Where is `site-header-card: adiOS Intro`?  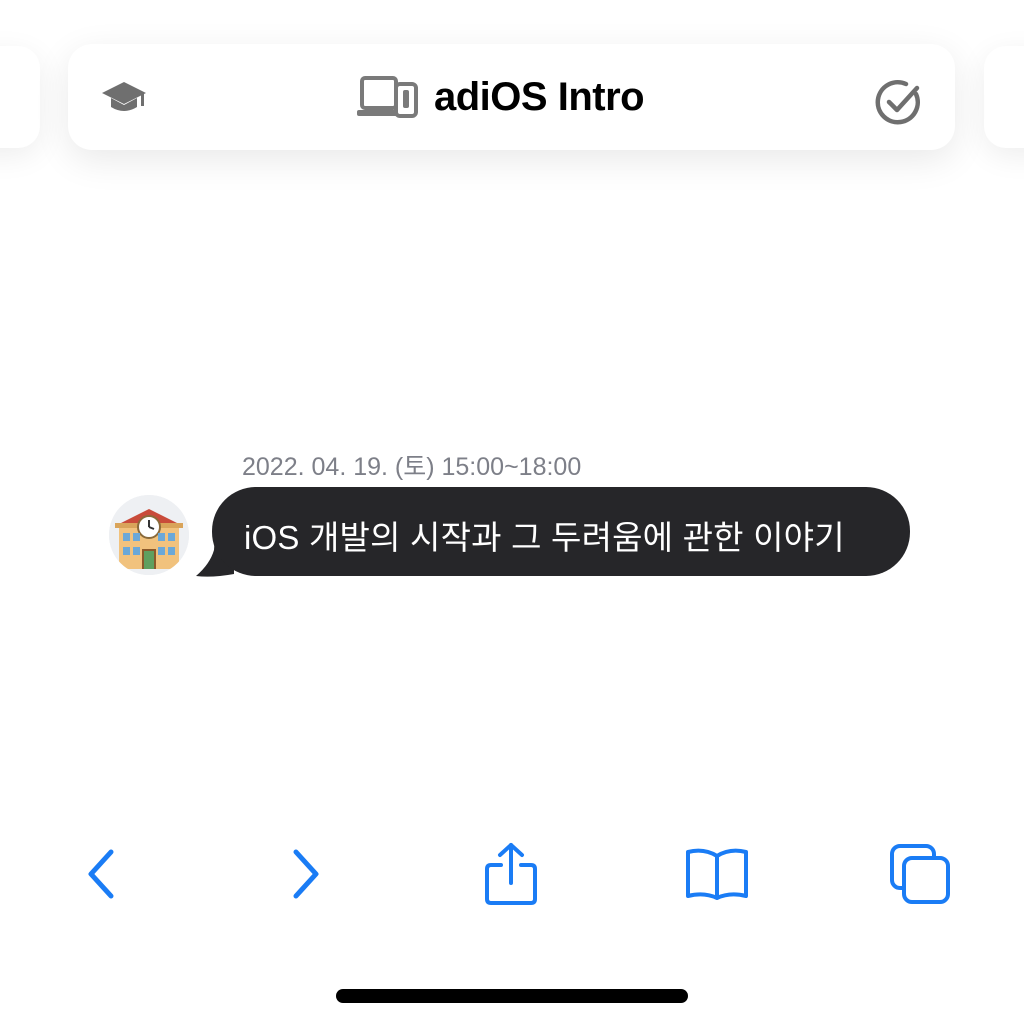
site-header-card: adiOS Intro is located at coordinates (511, 97).